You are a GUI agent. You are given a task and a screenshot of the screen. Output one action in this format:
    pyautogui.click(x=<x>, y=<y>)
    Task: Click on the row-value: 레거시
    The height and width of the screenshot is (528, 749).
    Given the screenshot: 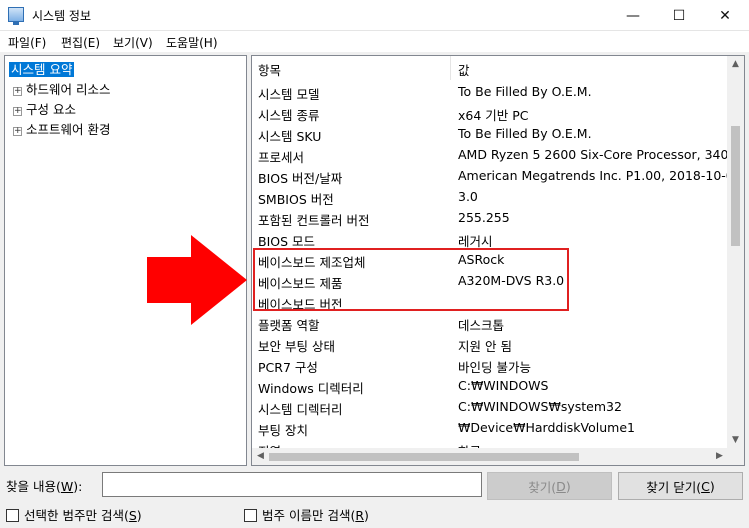 What is the action you would take?
    pyautogui.click(x=475, y=241)
    